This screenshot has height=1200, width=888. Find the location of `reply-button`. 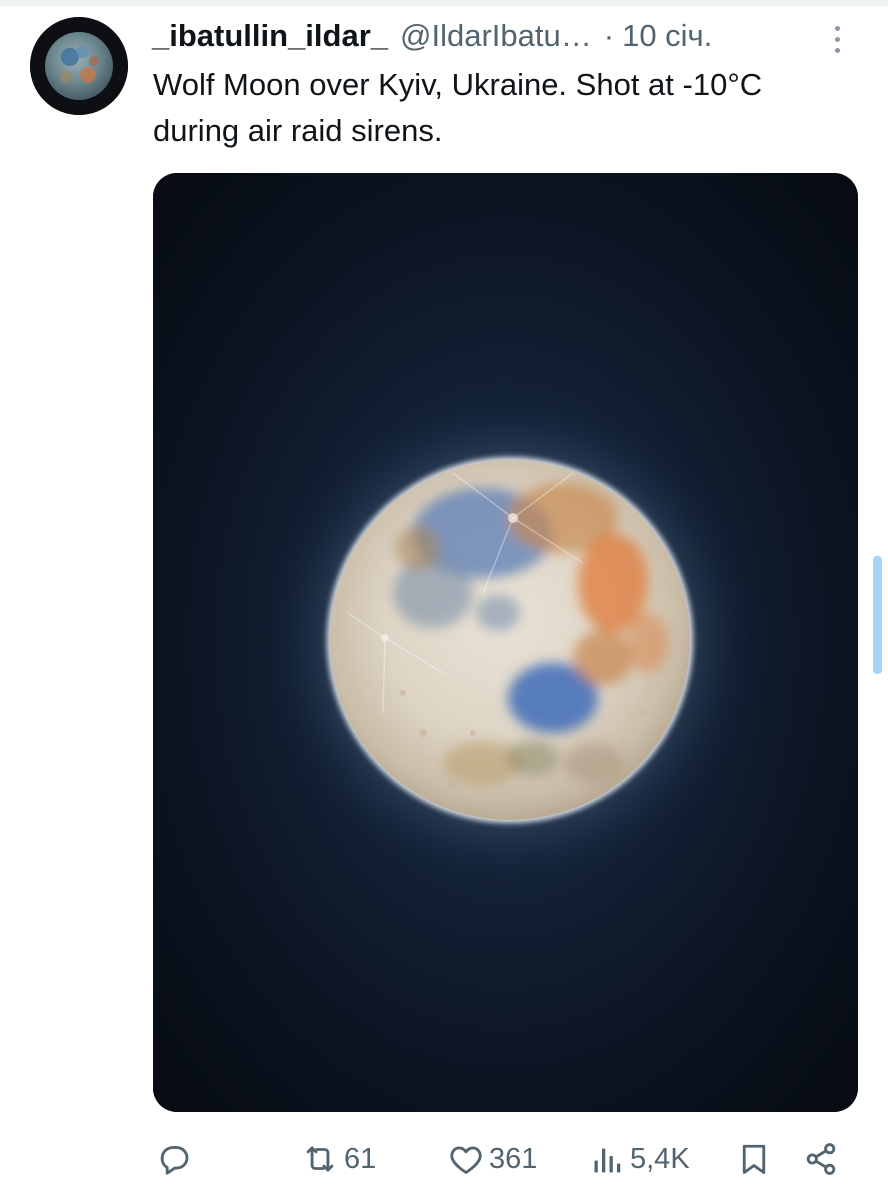

reply-button is located at coordinates (176, 1159).